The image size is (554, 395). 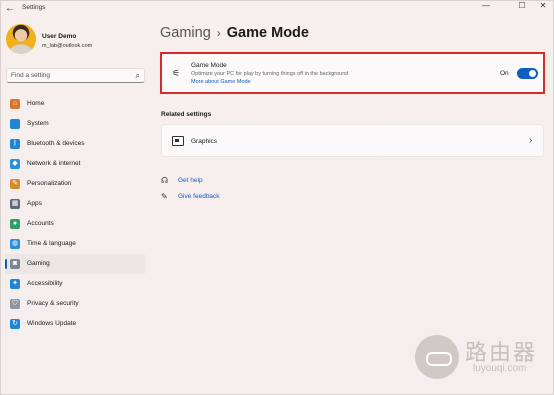 What do you see at coordinates (15, 244) in the screenshot?
I see `globe-icon: ◍` at bounding box center [15, 244].